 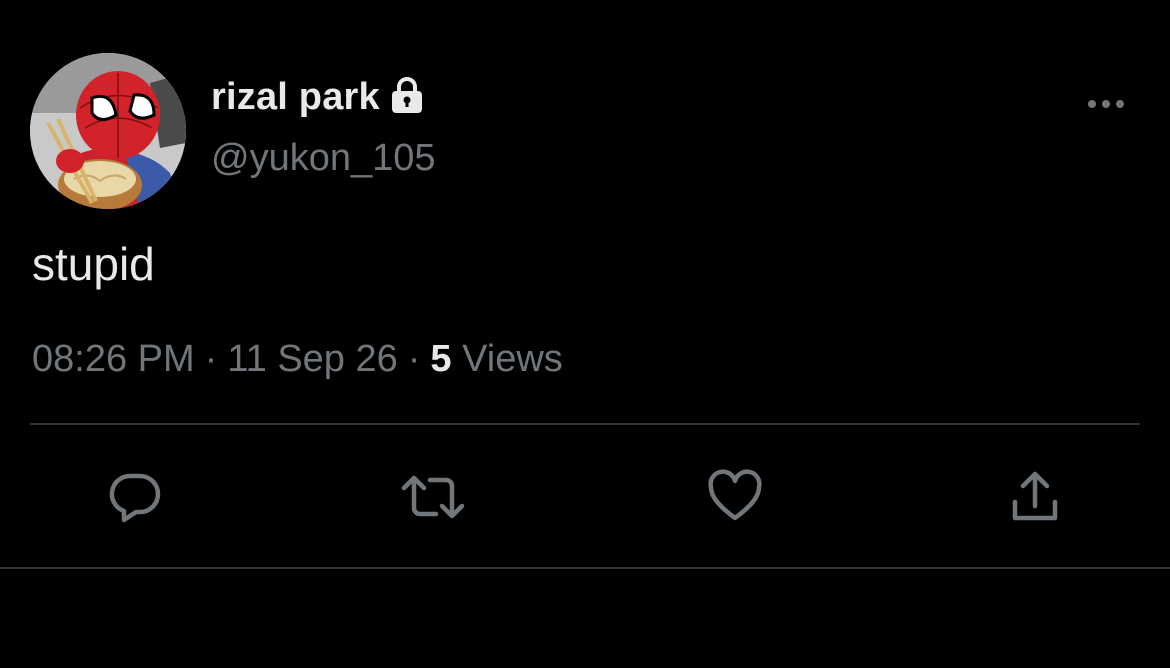 I want to click on avatar-illustration, so click(x=108, y=131).